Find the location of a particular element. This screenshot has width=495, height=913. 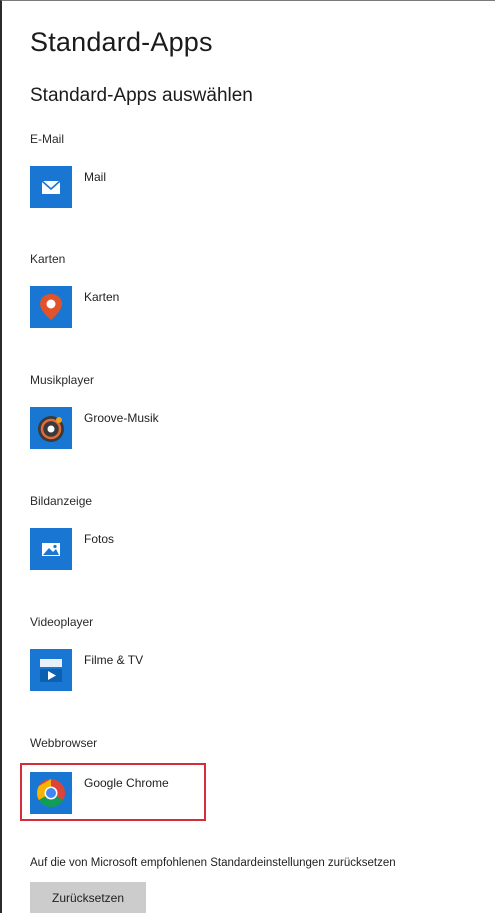

app-name-mail: Mail is located at coordinates (95, 177).